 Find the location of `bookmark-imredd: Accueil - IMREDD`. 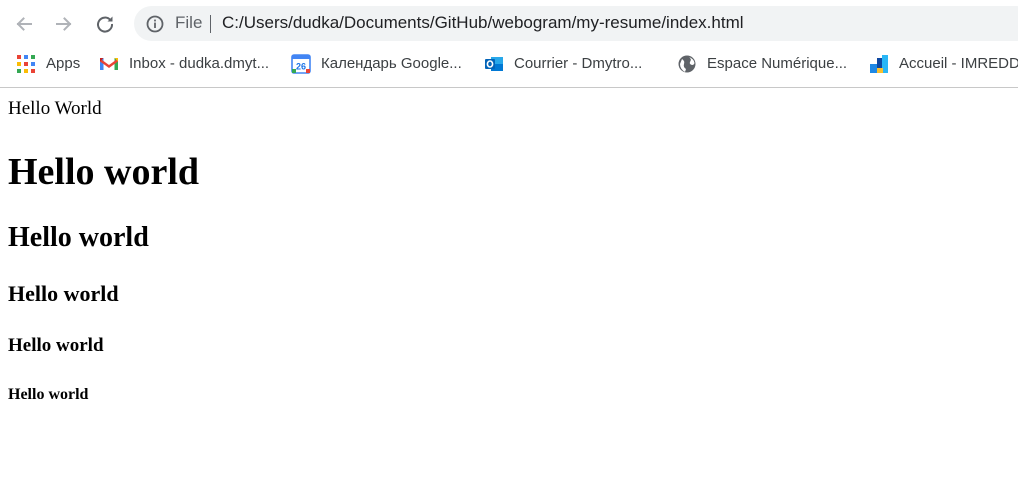

bookmark-imredd: Accueil - IMREDD is located at coordinates (943, 64).